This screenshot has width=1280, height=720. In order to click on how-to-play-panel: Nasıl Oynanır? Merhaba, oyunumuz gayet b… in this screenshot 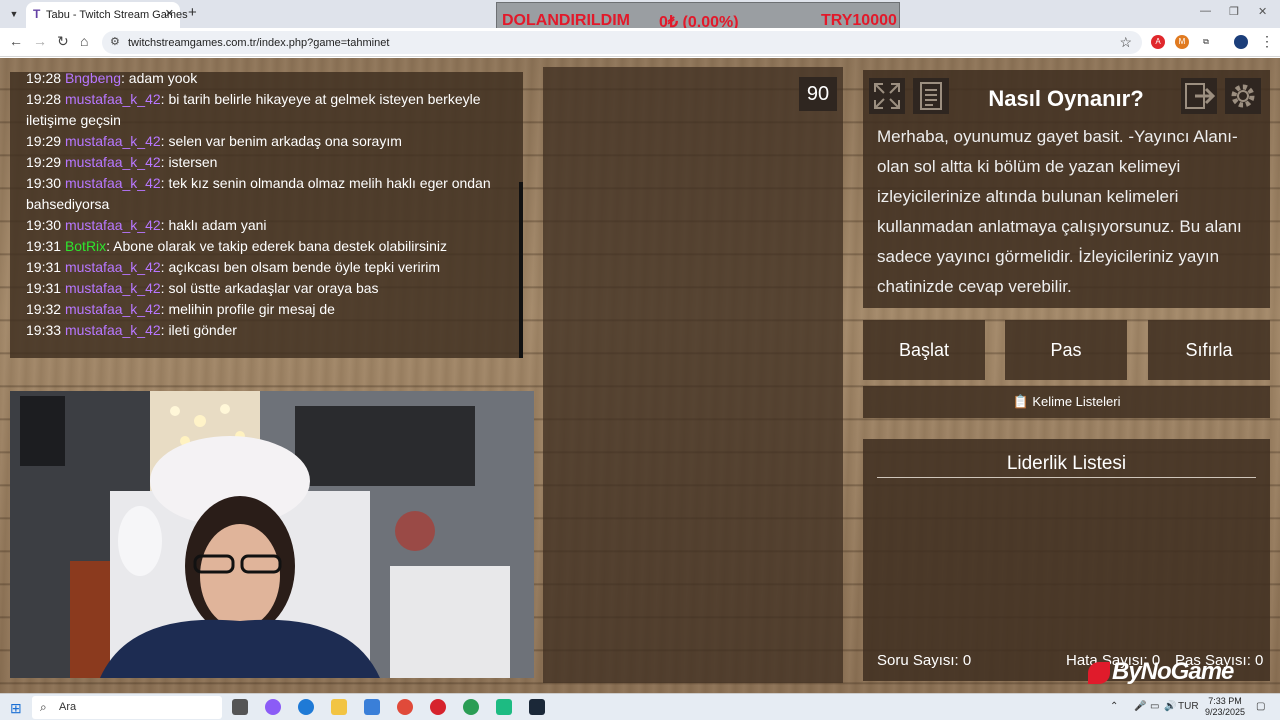, I will do `click(1066, 189)`.